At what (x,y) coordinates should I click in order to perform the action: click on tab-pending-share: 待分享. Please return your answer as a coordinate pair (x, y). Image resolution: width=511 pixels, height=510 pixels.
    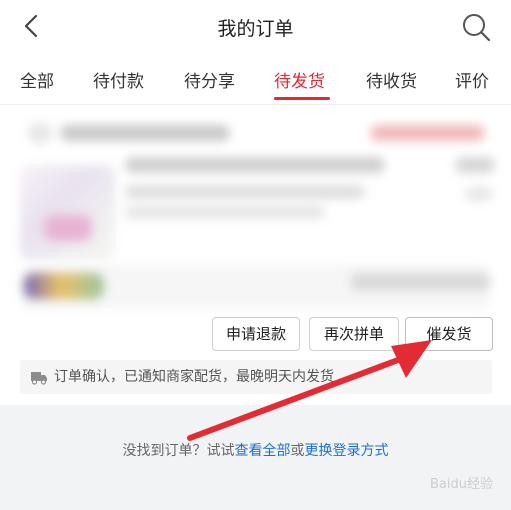
    Looking at the image, I should click on (209, 79).